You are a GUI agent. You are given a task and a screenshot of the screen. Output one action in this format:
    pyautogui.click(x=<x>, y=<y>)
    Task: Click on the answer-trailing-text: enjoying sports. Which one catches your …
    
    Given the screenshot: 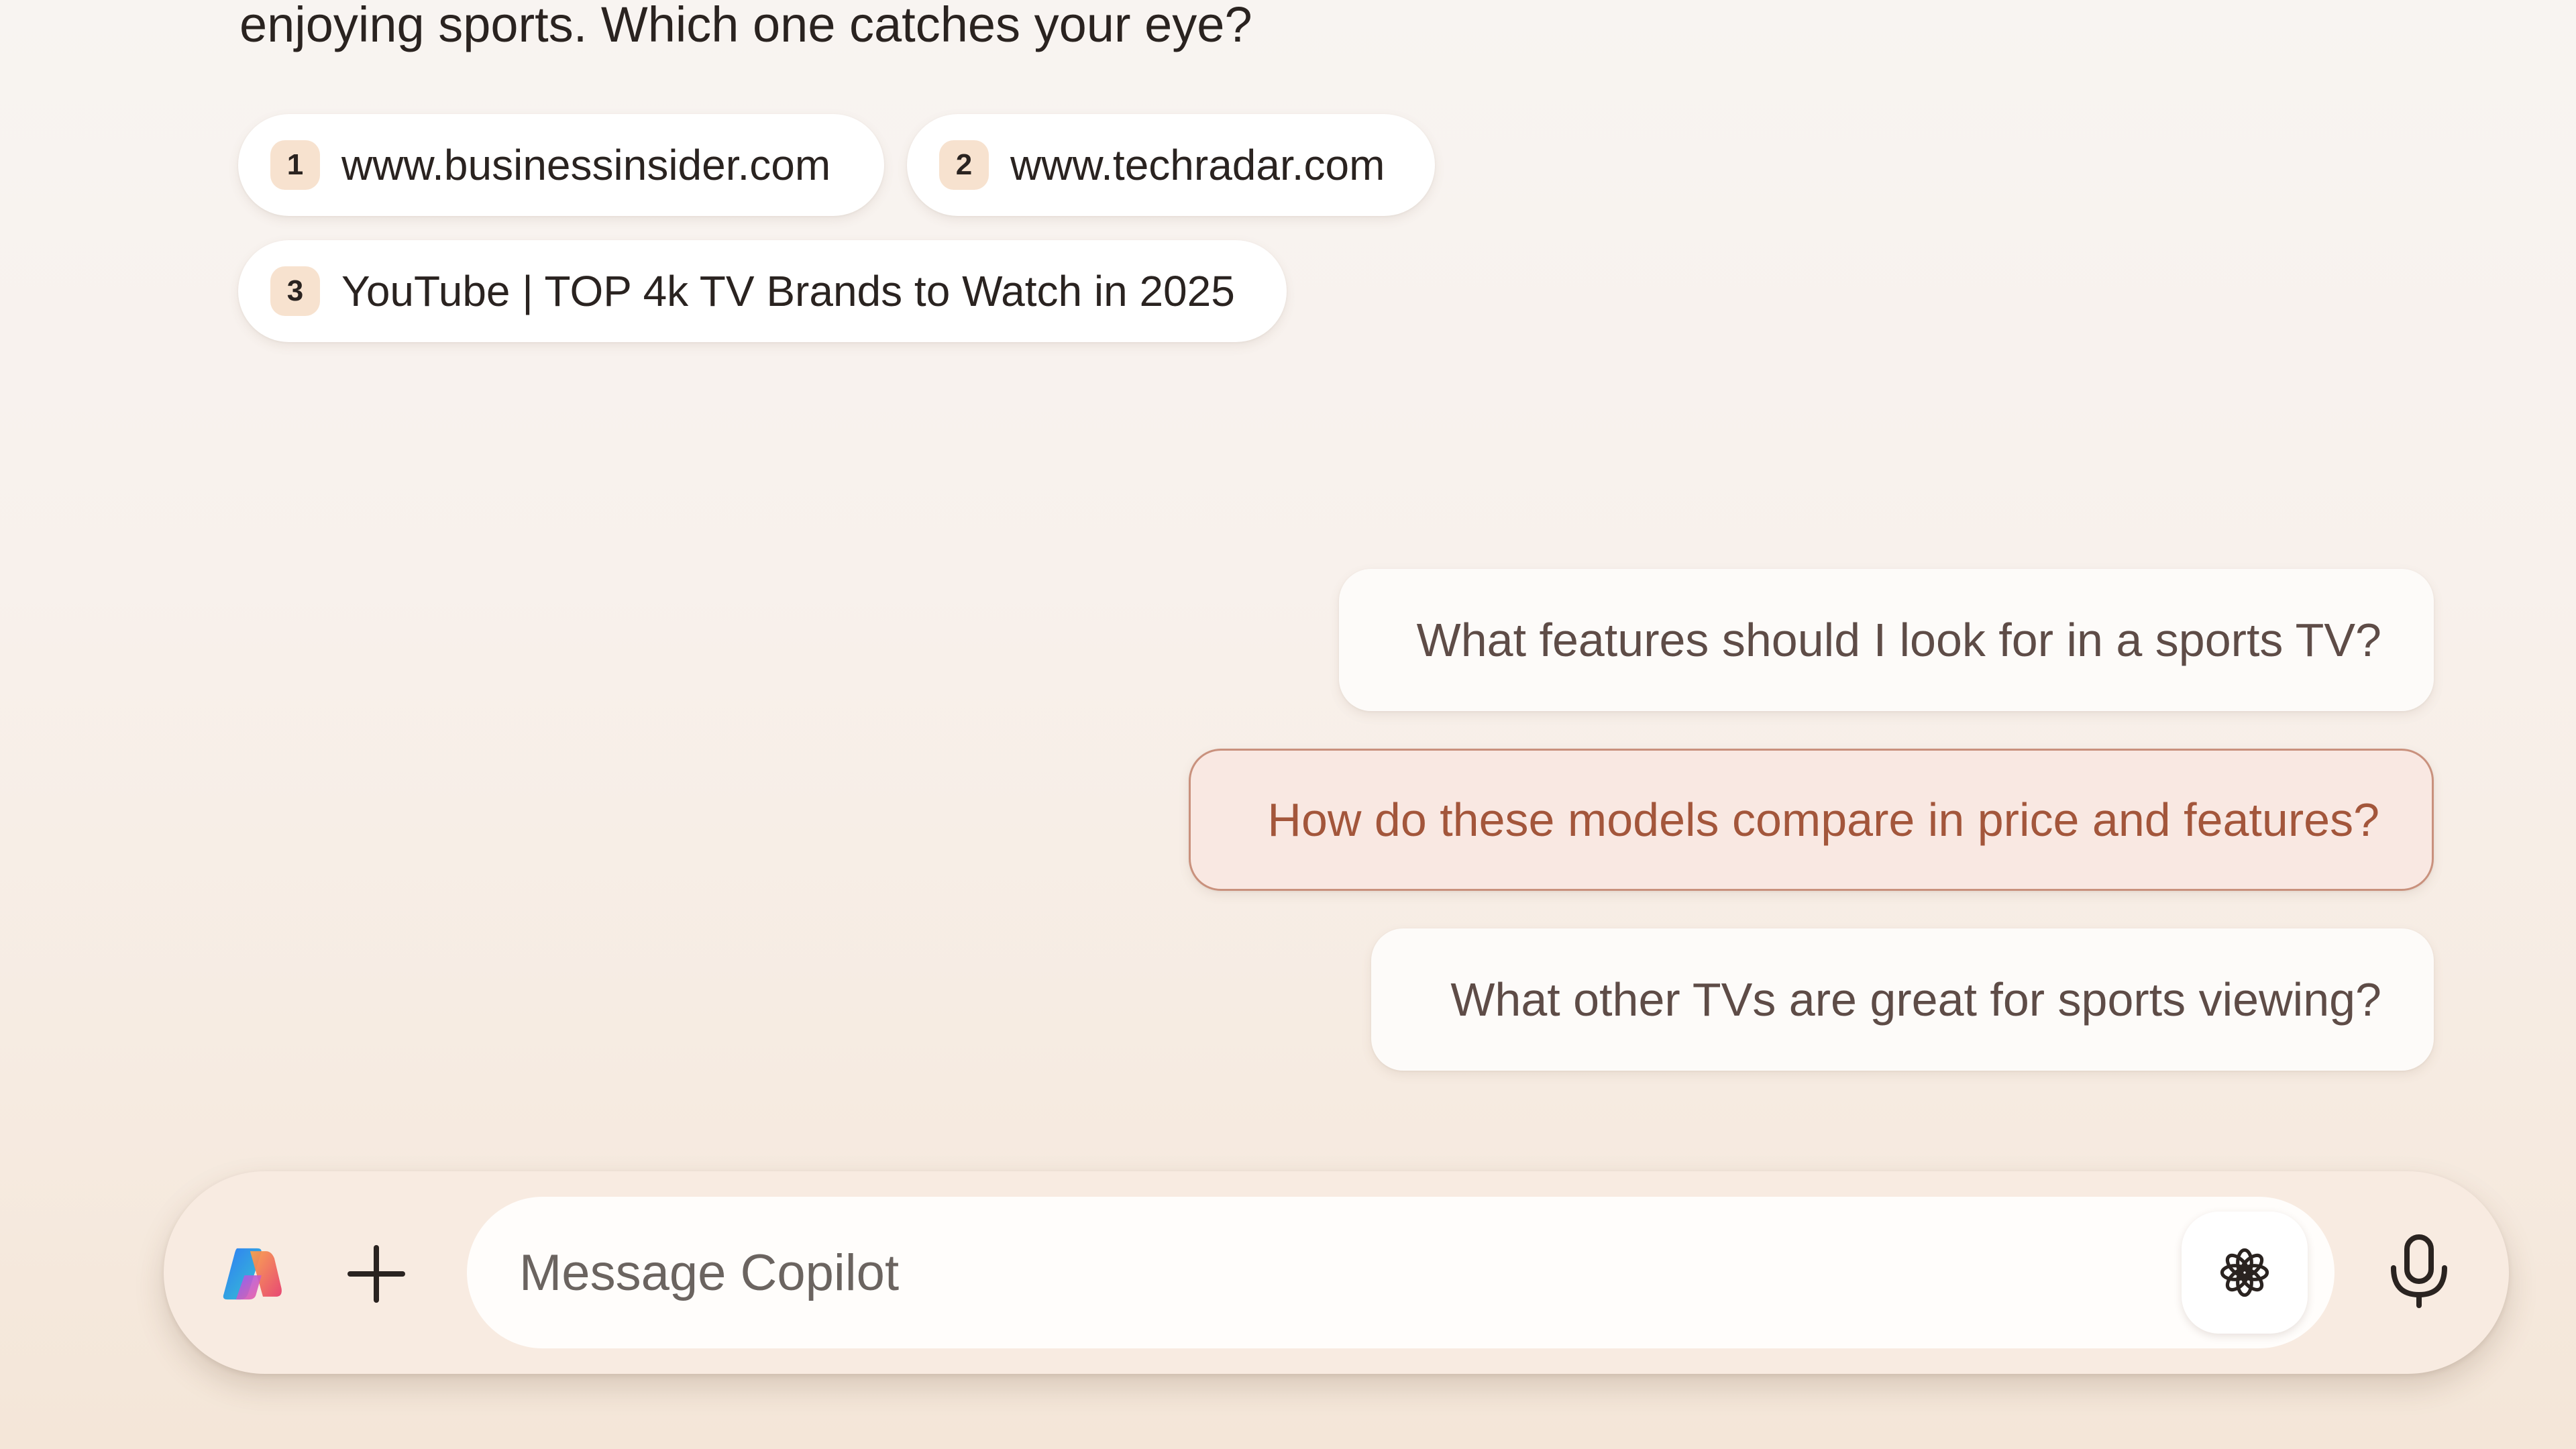 What is the action you would take?
    pyautogui.click(x=745, y=25)
    